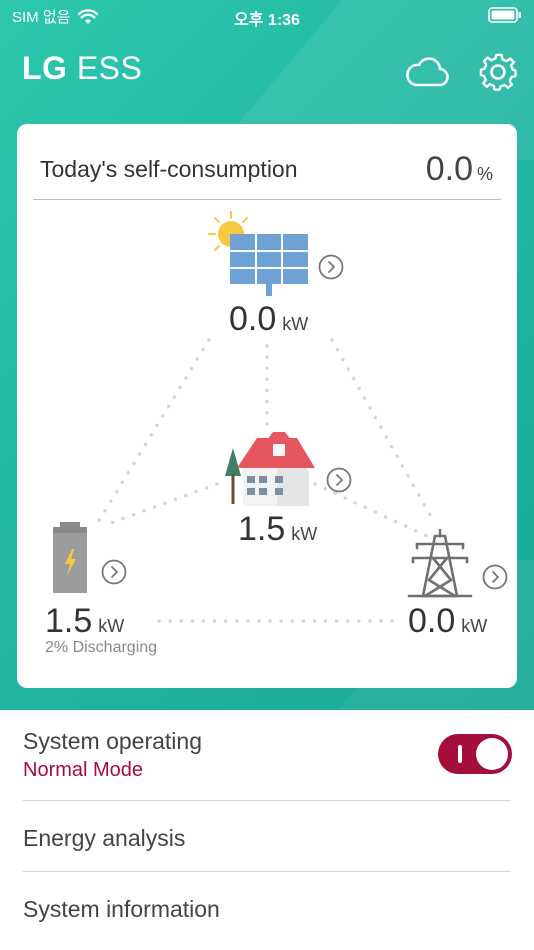 This screenshot has width=534, height=950. I want to click on grid-detail-chevron-icon, so click(495, 577).